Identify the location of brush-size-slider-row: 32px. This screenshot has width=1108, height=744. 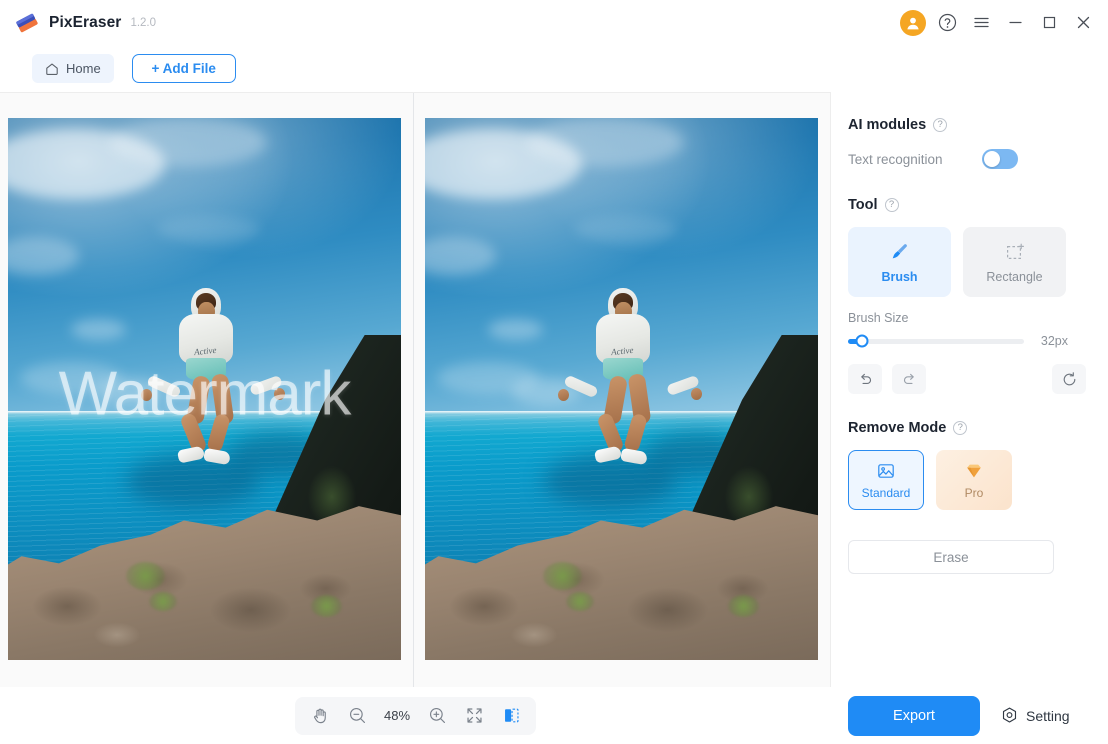
(958, 341).